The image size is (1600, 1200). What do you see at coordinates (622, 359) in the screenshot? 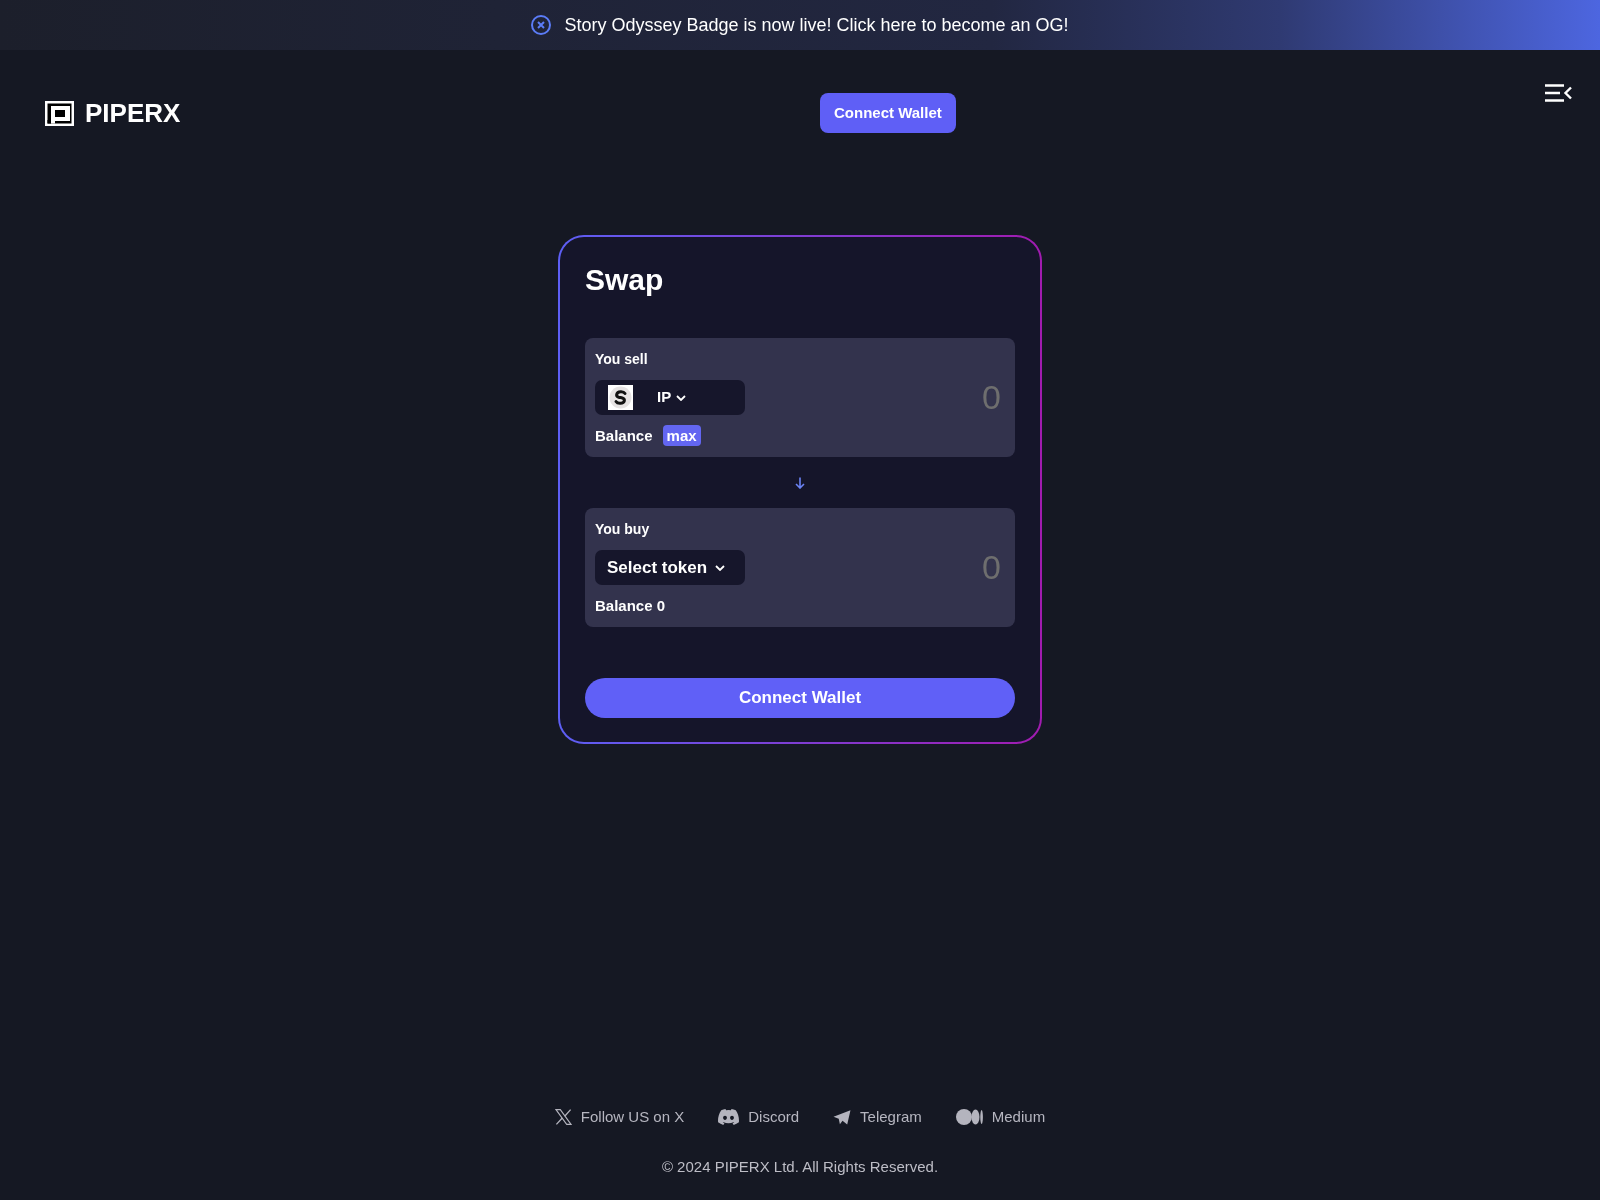
I see `panel-label: You sell` at bounding box center [622, 359].